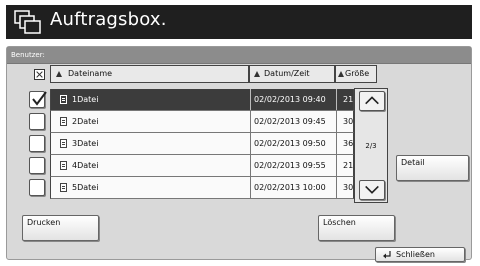  I want to click on file-name: 4Datei, so click(85, 165).